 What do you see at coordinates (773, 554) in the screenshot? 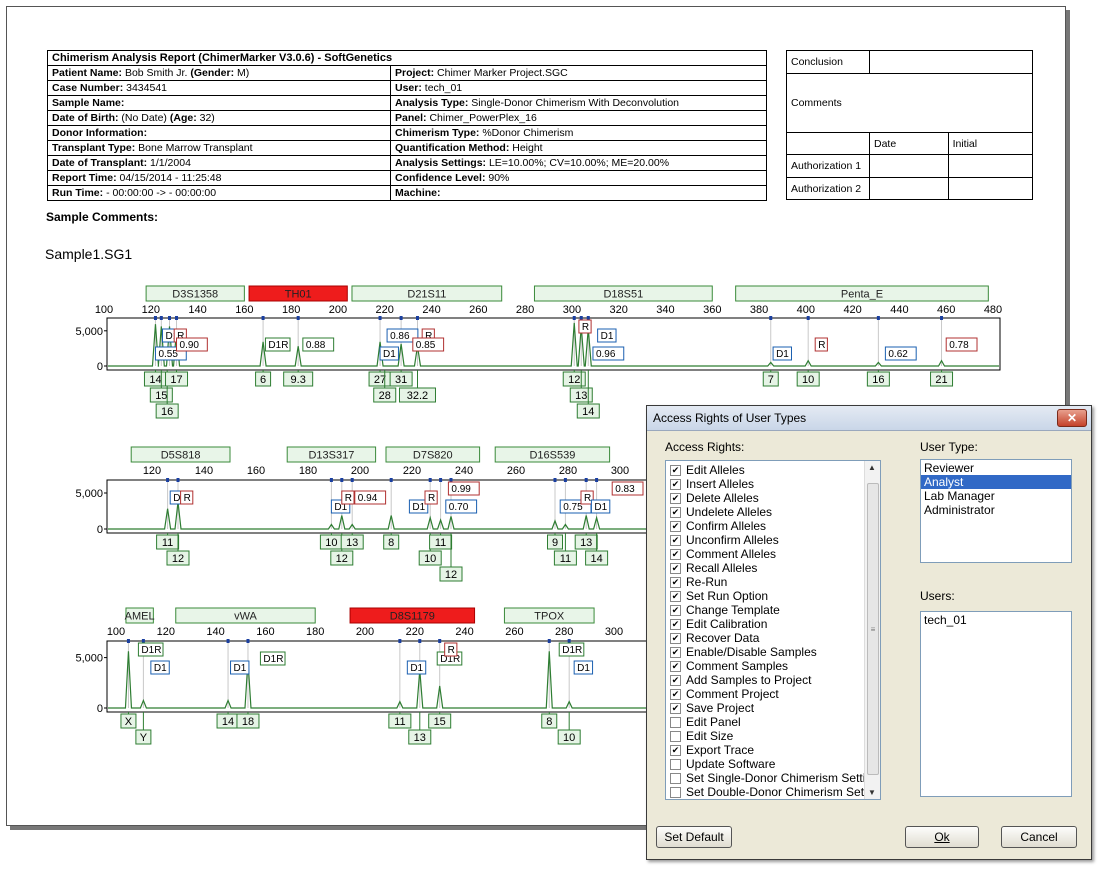
I see `access-right-item: ✔ Comment Alleles` at bounding box center [773, 554].